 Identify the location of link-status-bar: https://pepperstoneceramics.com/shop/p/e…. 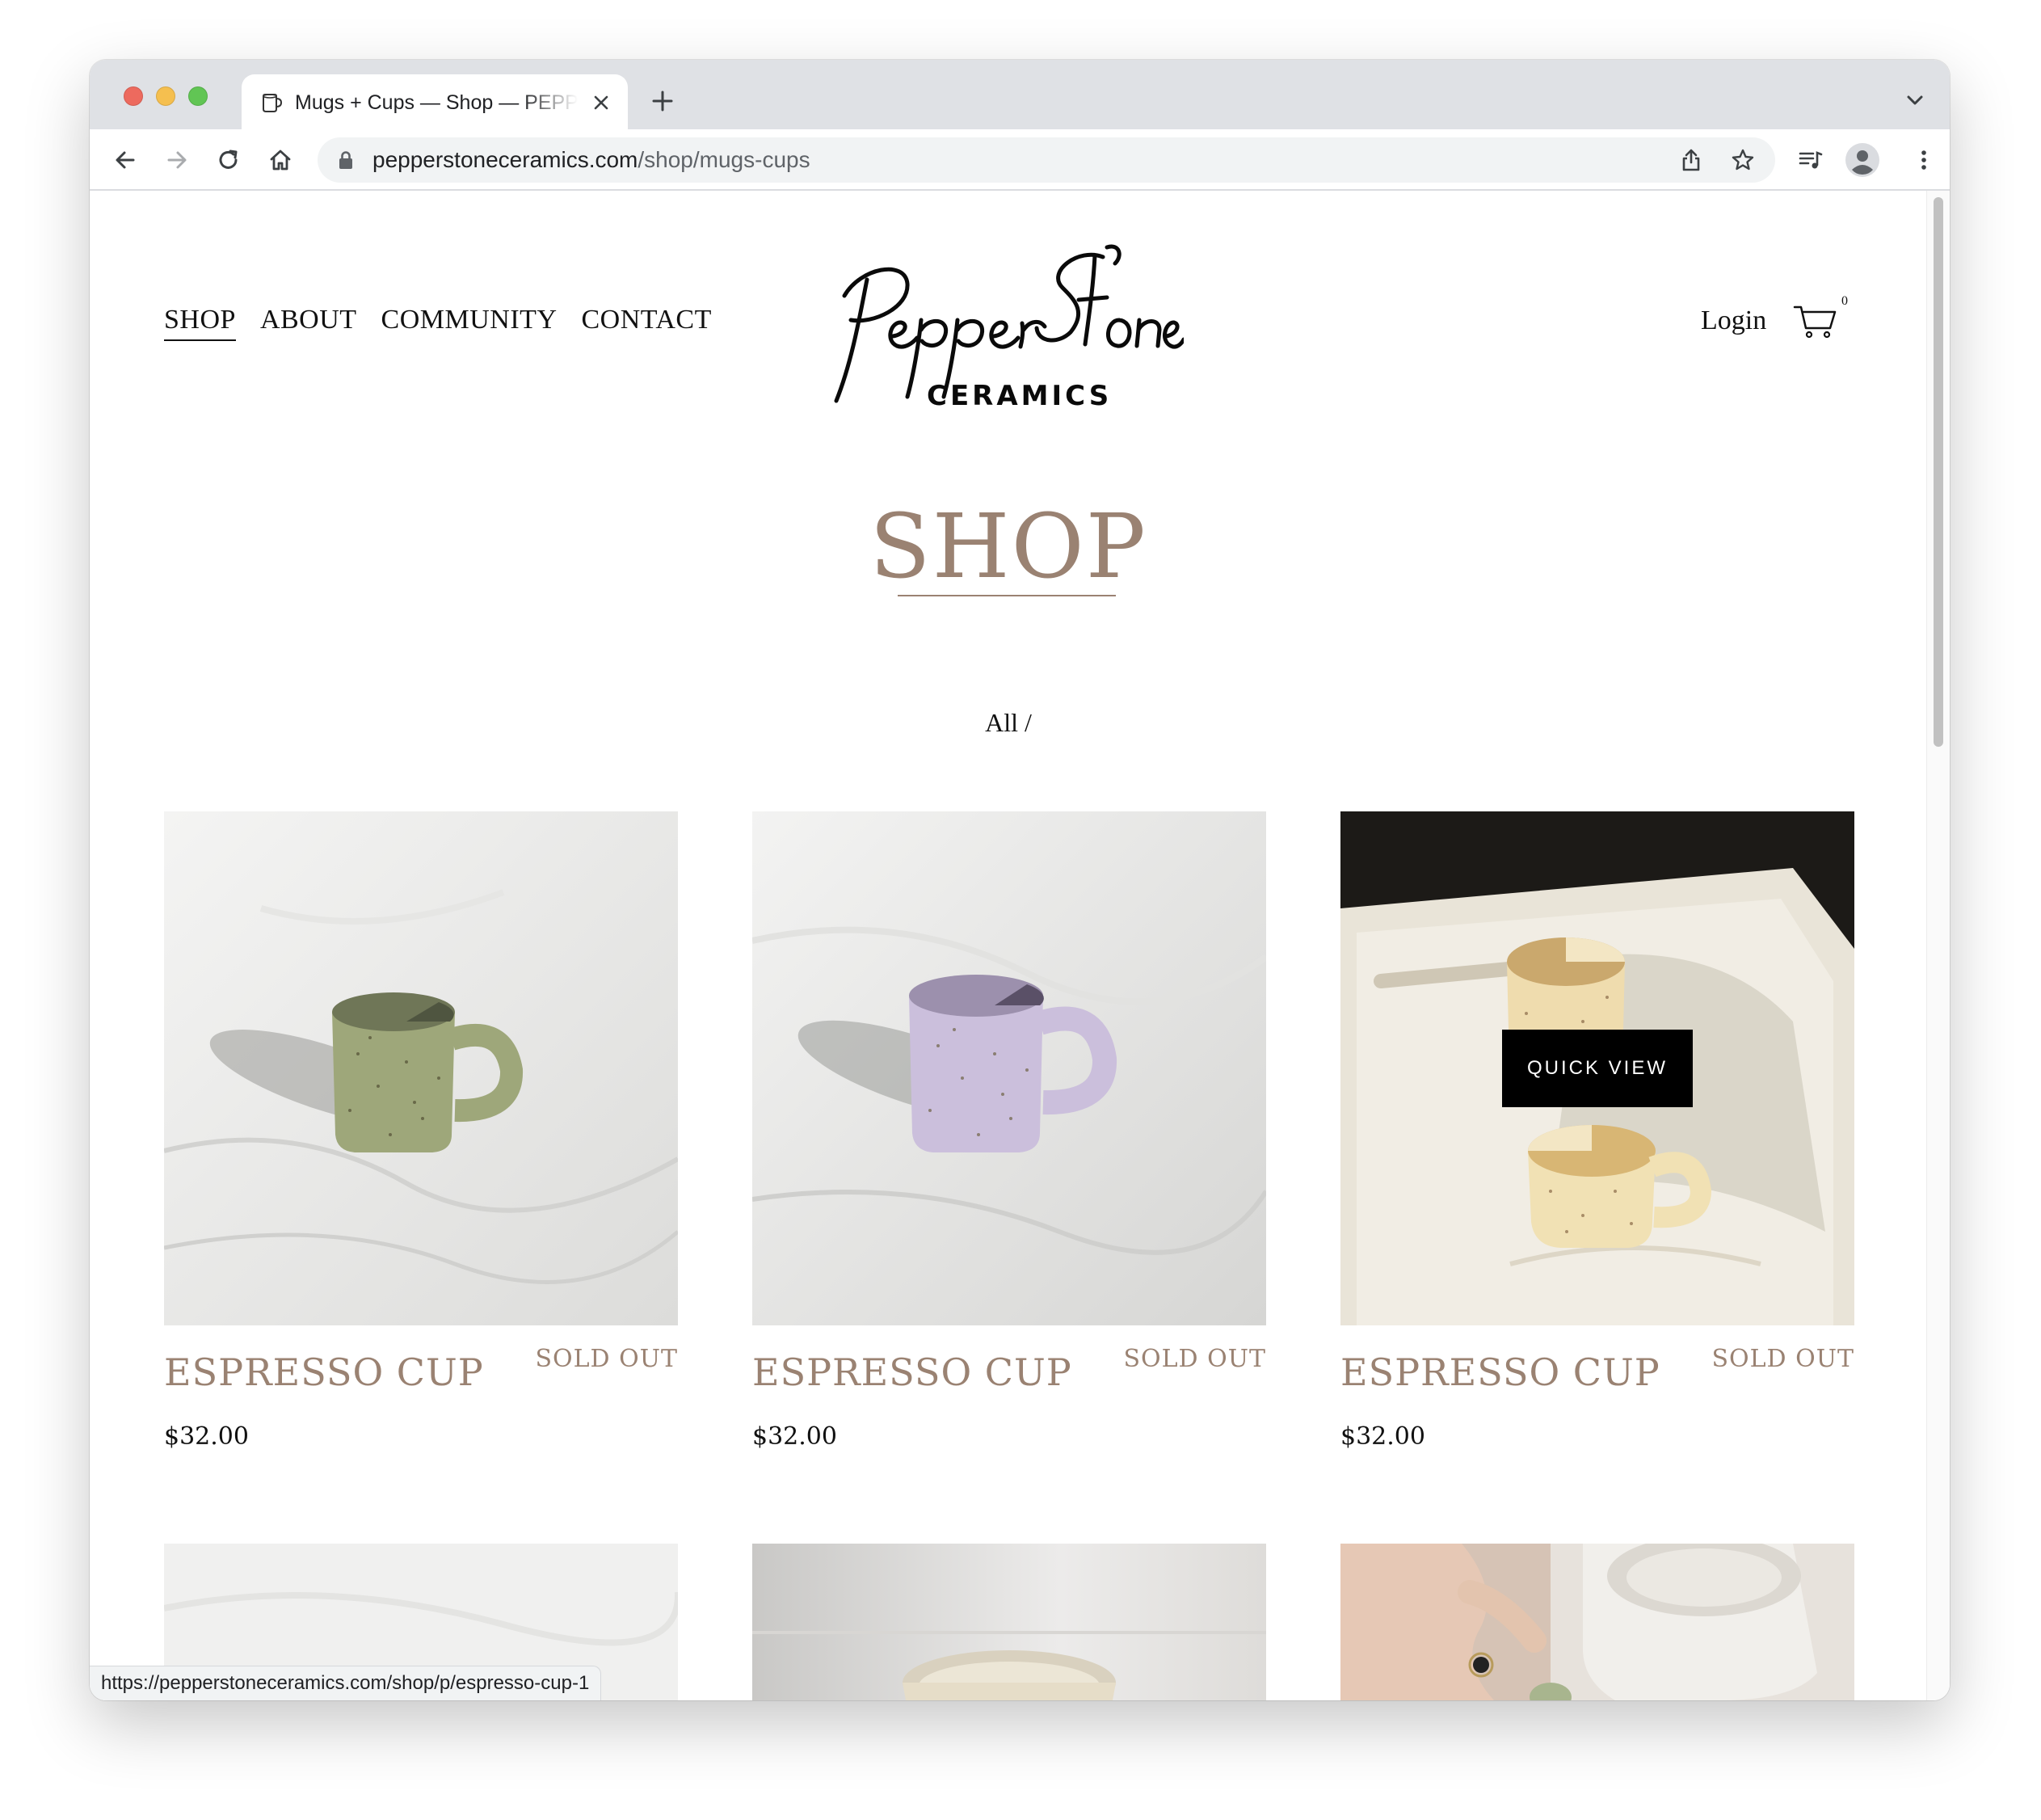
(346, 1683).